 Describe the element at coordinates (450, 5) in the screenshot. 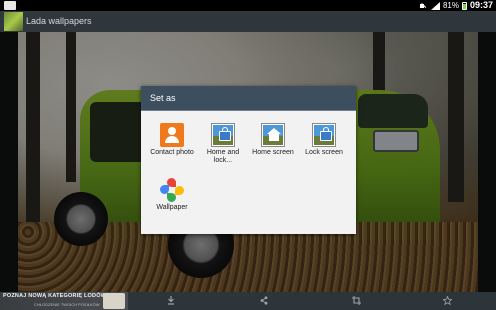

I see `battery-percent: 81%` at that location.